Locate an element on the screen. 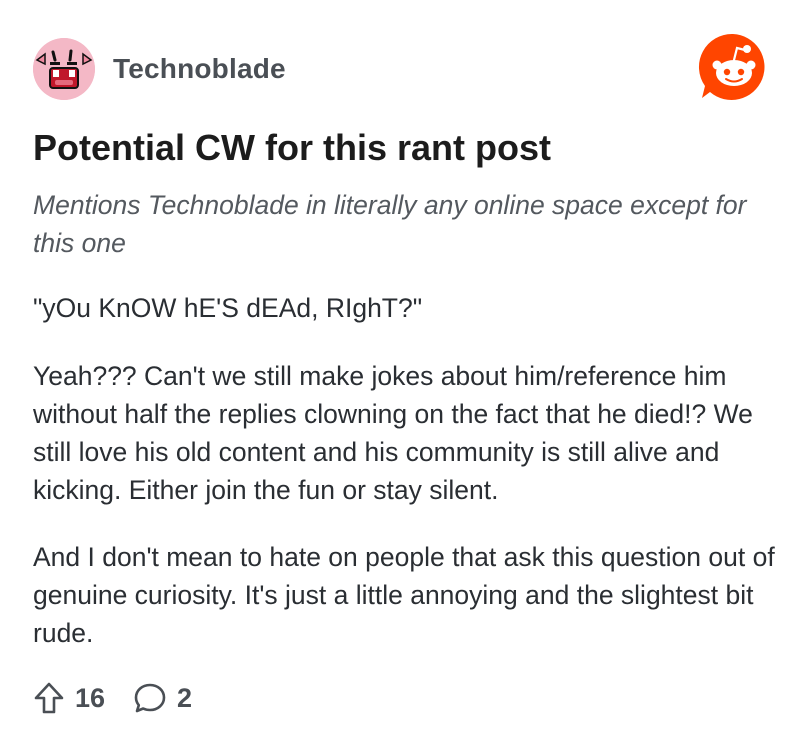  comments-button: 2 is located at coordinates (162, 698).